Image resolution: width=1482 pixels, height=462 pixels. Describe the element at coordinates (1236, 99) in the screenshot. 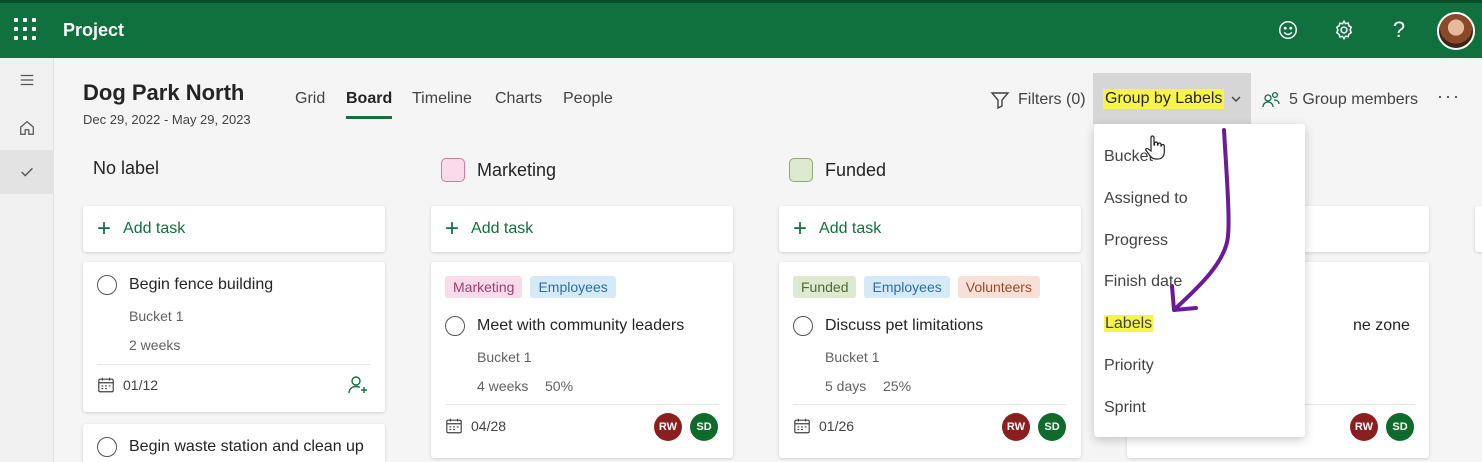

I see `chevron-down-icon` at that location.